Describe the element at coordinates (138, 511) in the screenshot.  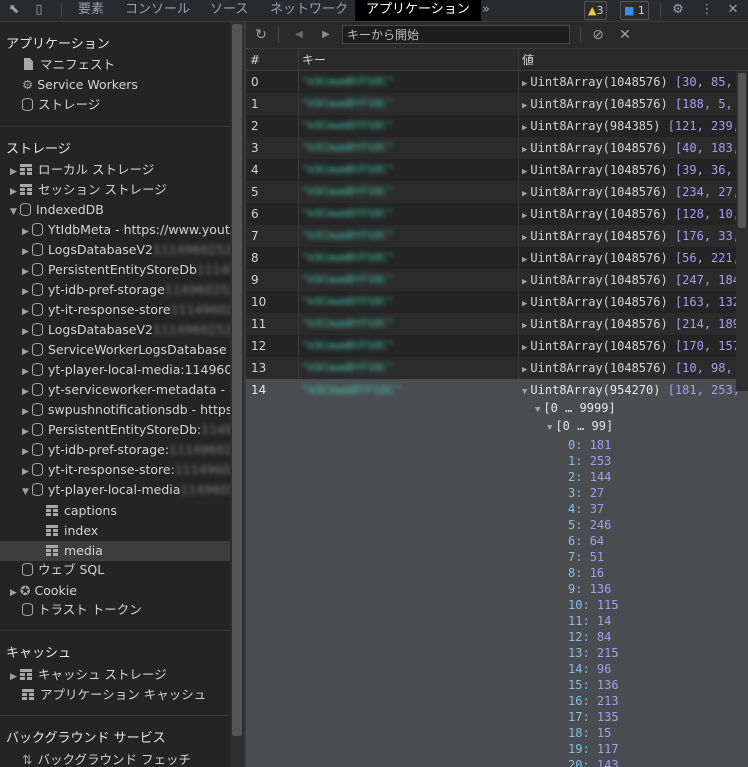
I see `sidebar-item-store-captions: captions` at that location.